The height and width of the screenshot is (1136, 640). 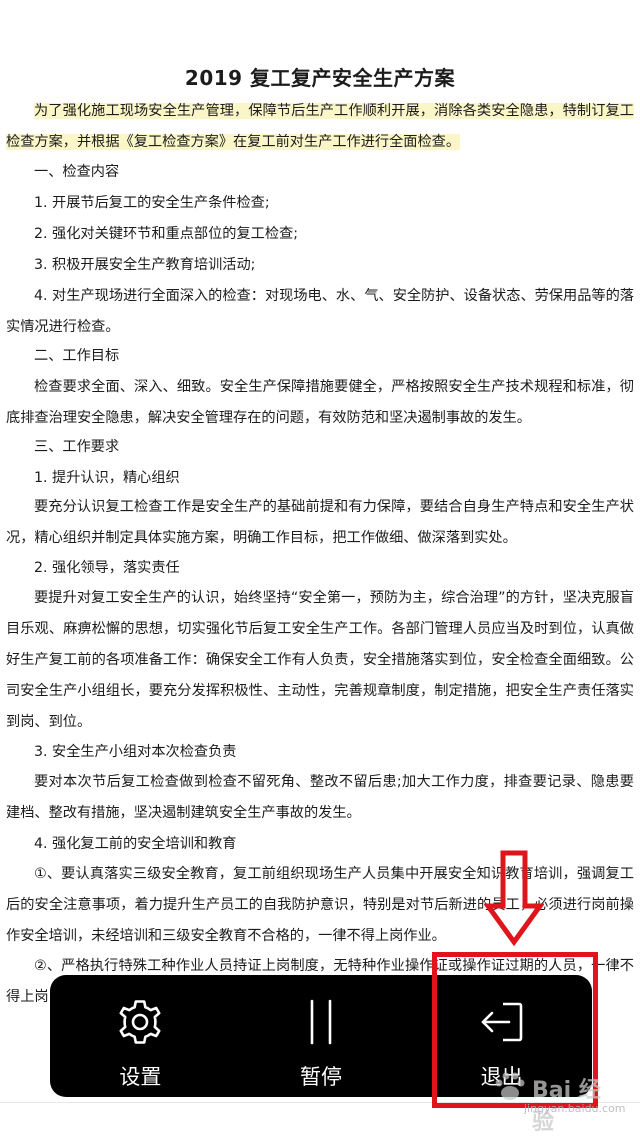 What do you see at coordinates (514, 898) in the screenshot?
I see `annotation-arrow-icon` at bounding box center [514, 898].